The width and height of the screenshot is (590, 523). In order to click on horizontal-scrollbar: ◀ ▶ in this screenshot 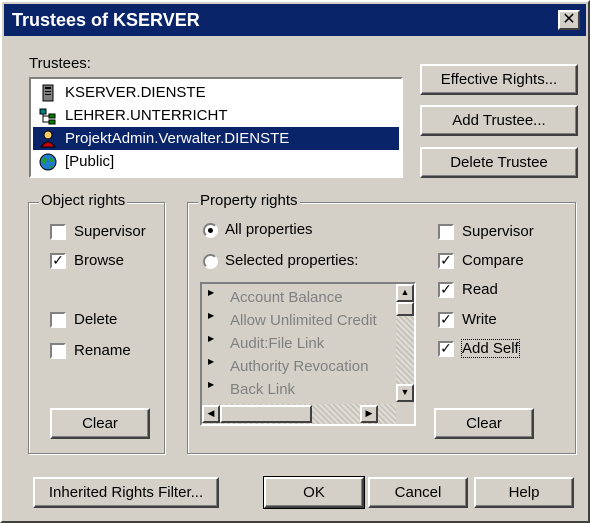, I will do `click(299, 414)`.